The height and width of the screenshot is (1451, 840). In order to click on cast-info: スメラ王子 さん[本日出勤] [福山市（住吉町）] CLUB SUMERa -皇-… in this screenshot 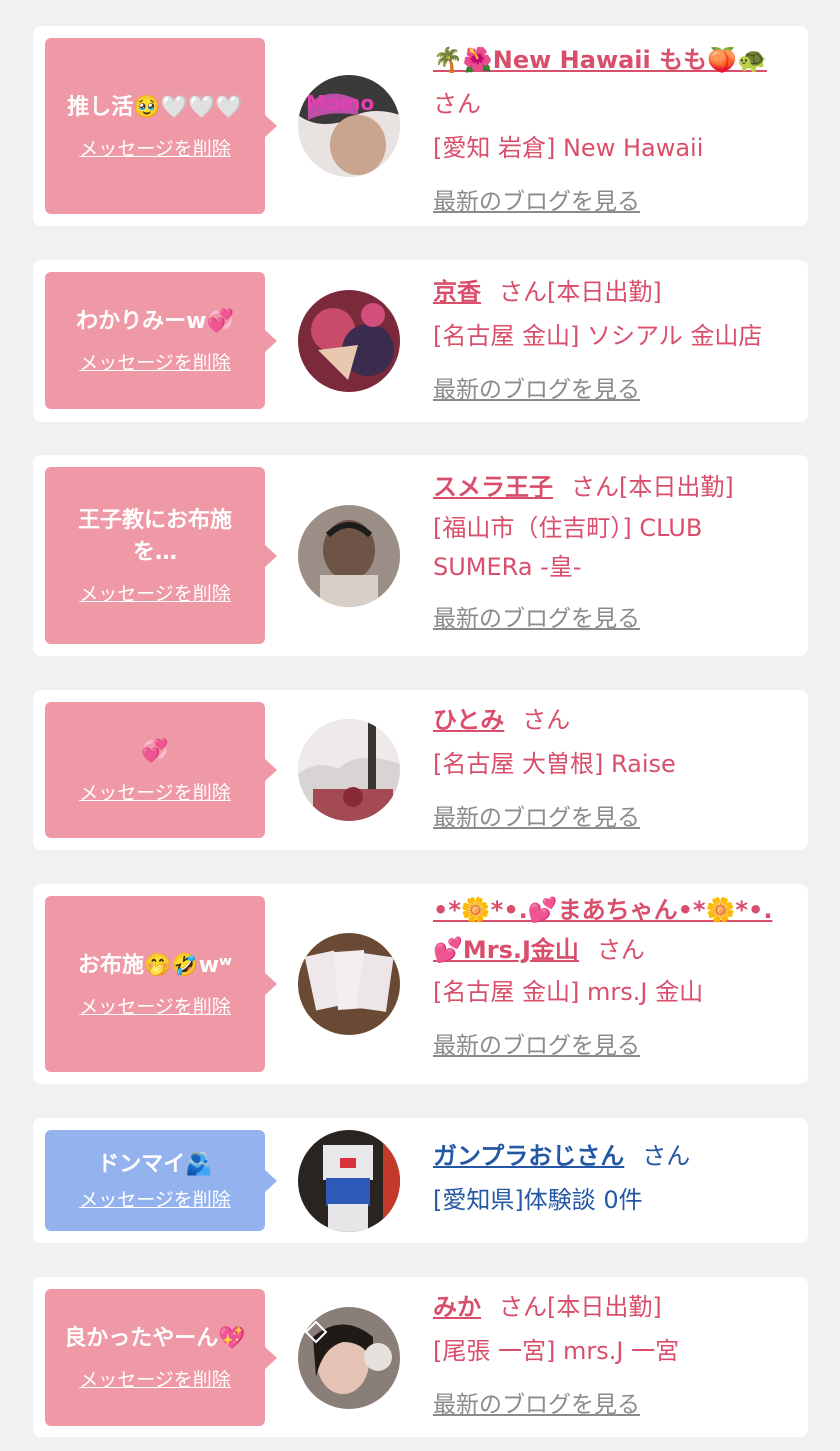, I will do `click(618, 553)`.